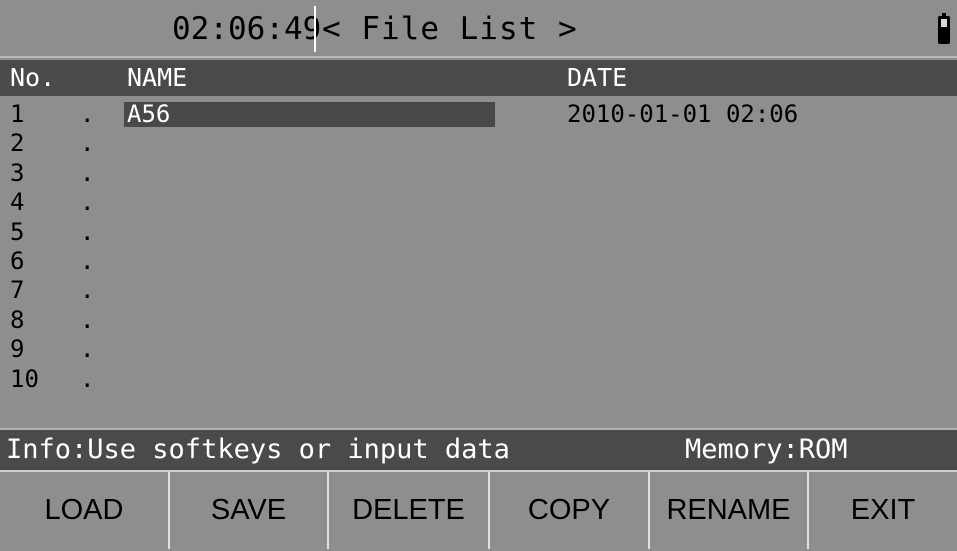  I want to click on file-row: 9 ., so click(478, 349).